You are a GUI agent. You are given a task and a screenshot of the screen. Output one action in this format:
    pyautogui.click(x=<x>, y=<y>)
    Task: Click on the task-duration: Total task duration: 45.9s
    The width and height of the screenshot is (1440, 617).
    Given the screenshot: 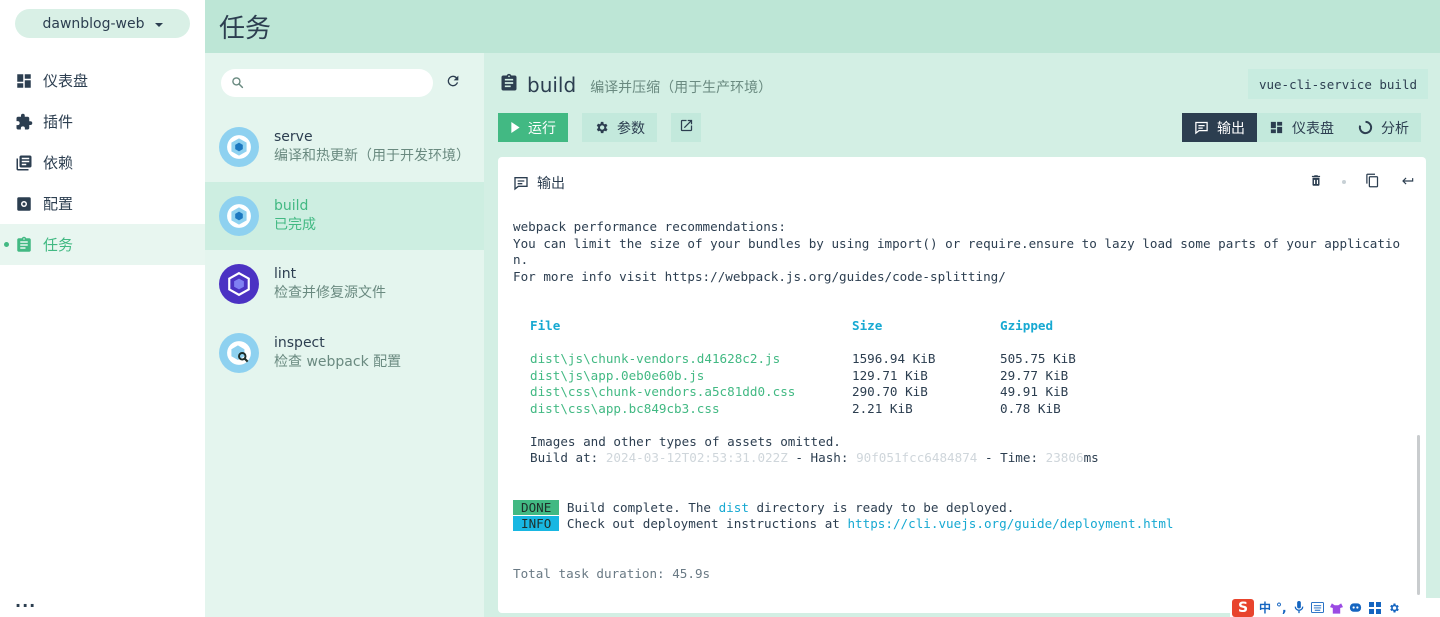 What is the action you would take?
    pyautogui.click(x=612, y=573)
    